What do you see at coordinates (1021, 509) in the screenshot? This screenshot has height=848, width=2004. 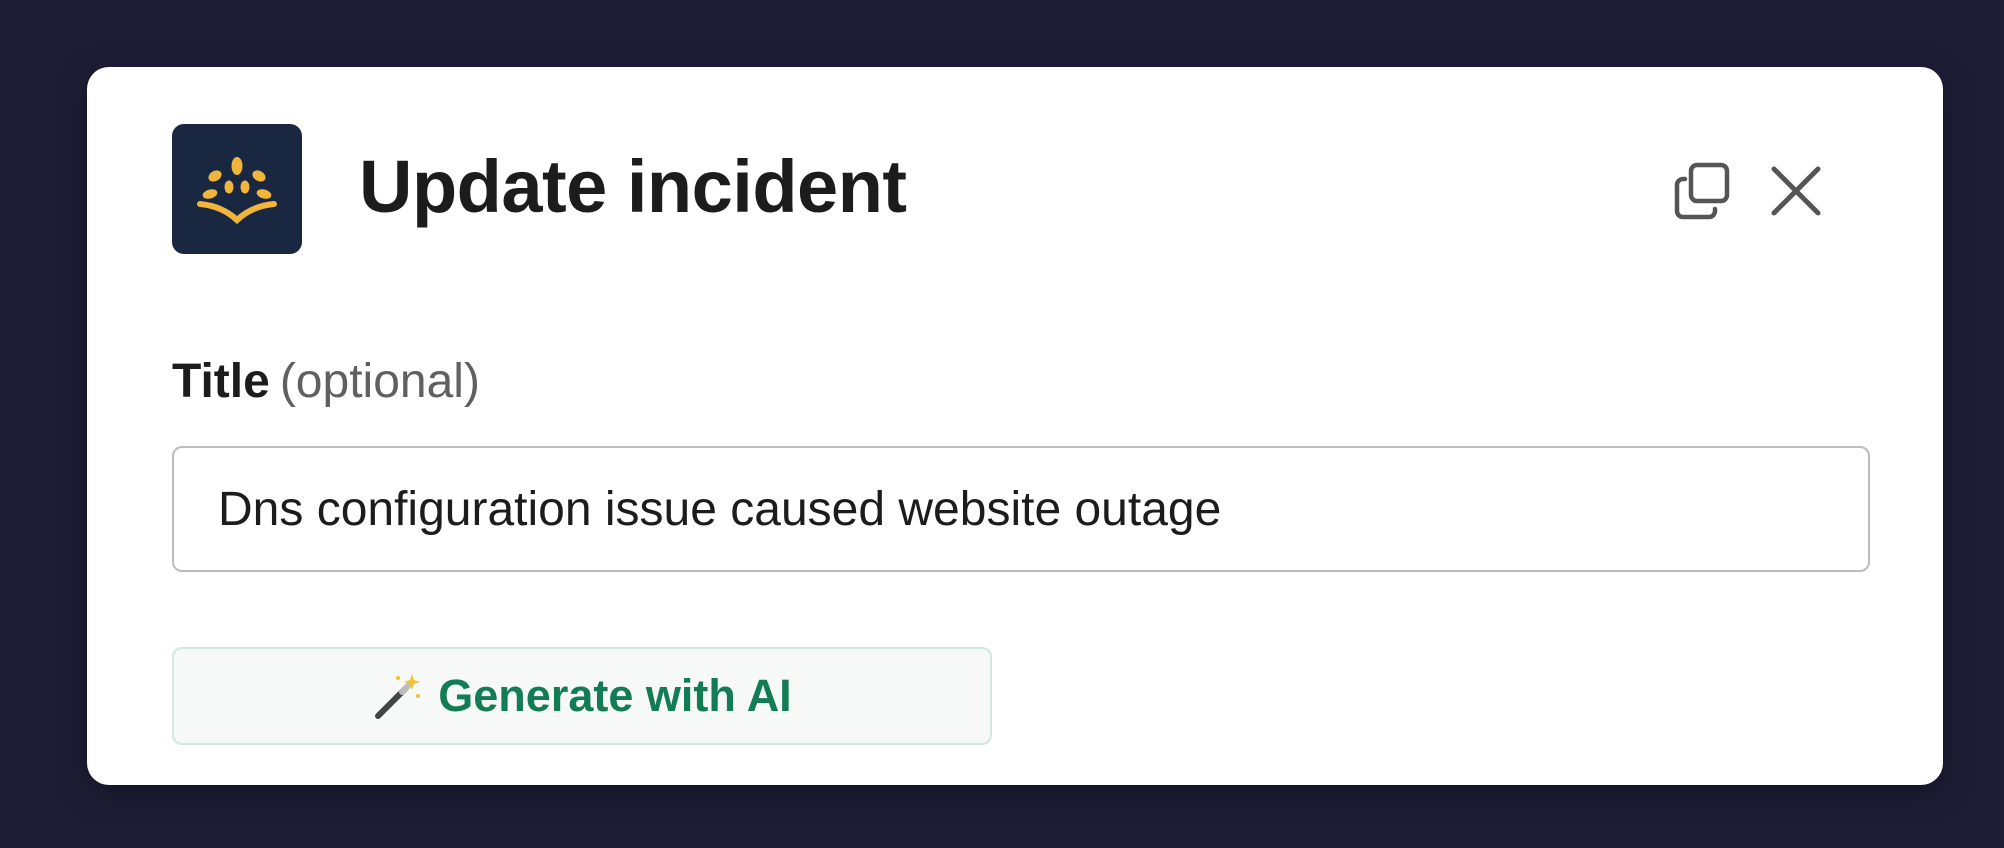 I see `title-input` at bounding box center [1021, 509].